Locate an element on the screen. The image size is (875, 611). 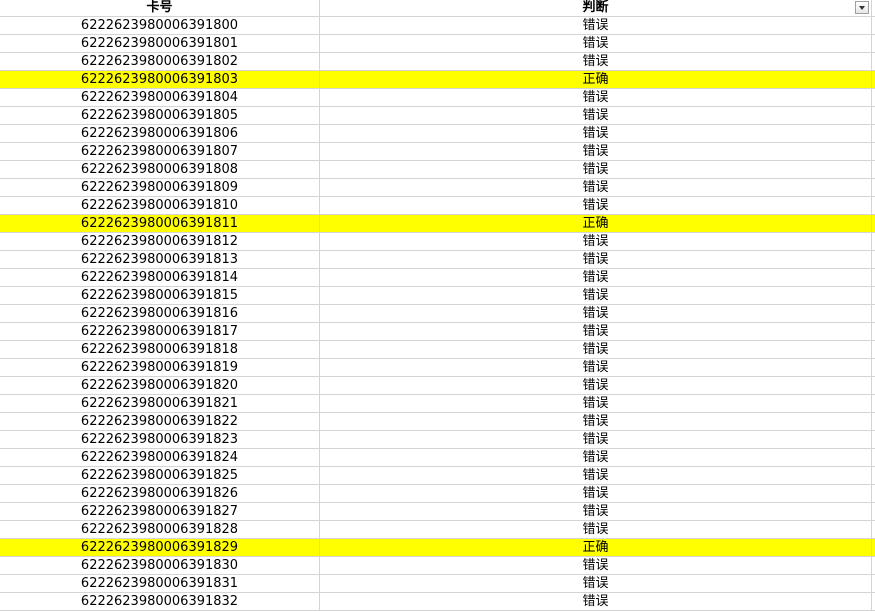
card-number-cell: 6222623980006391819 is located at coordinates (160, 367).